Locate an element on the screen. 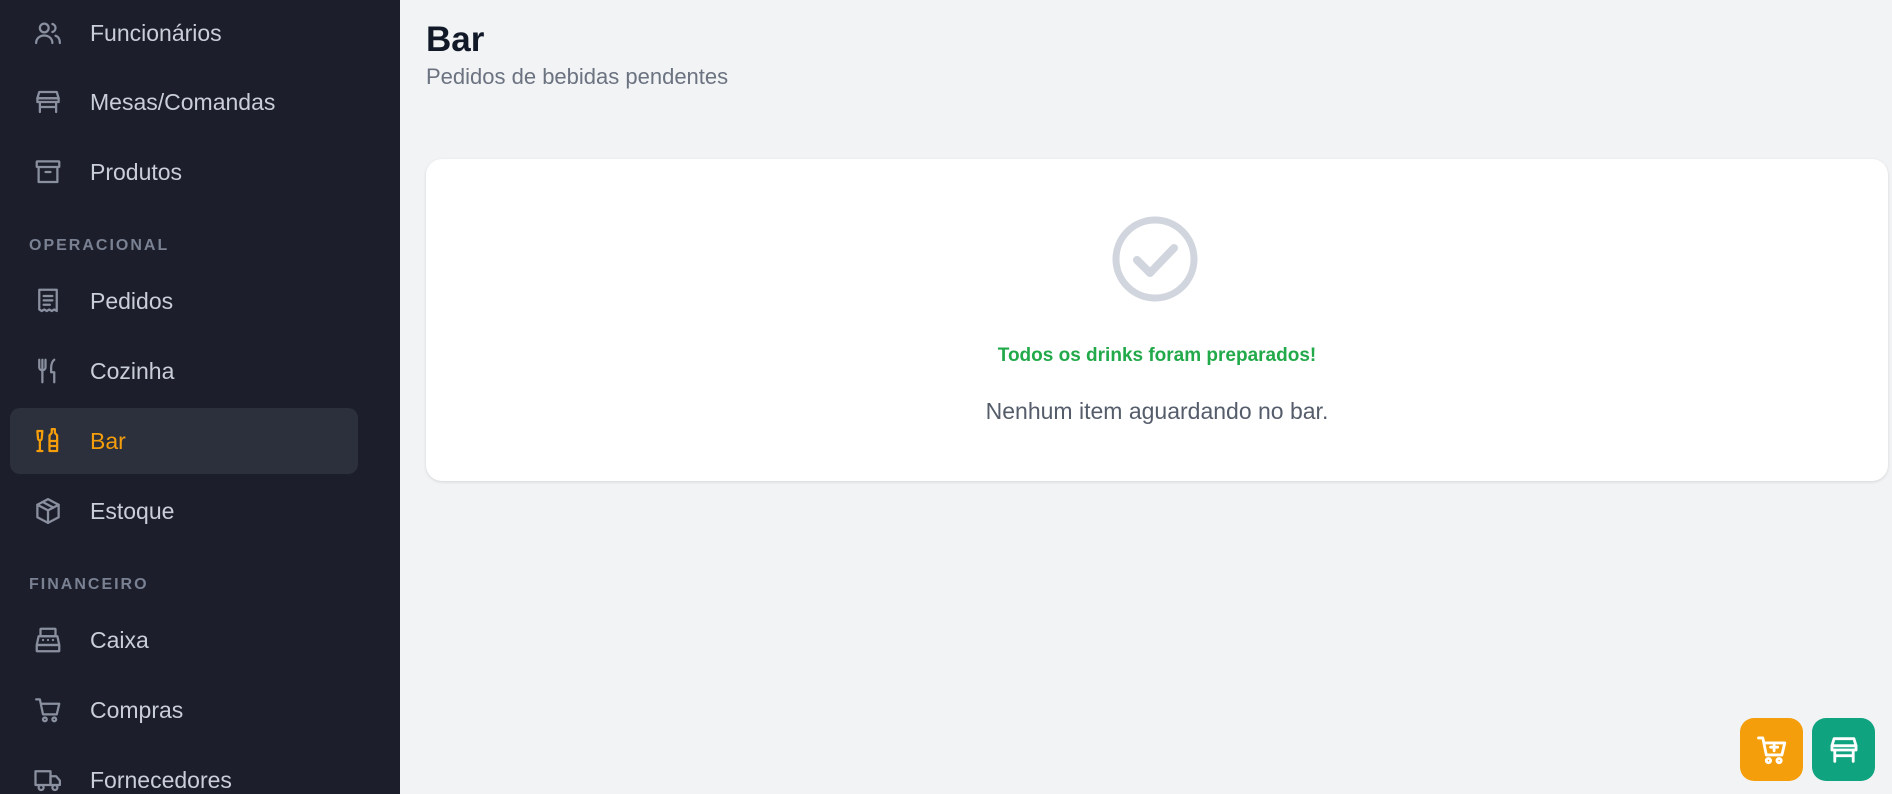 This screenshot has height=794, width=1892. tables-fab-button is located at coordinates (1843, 749).